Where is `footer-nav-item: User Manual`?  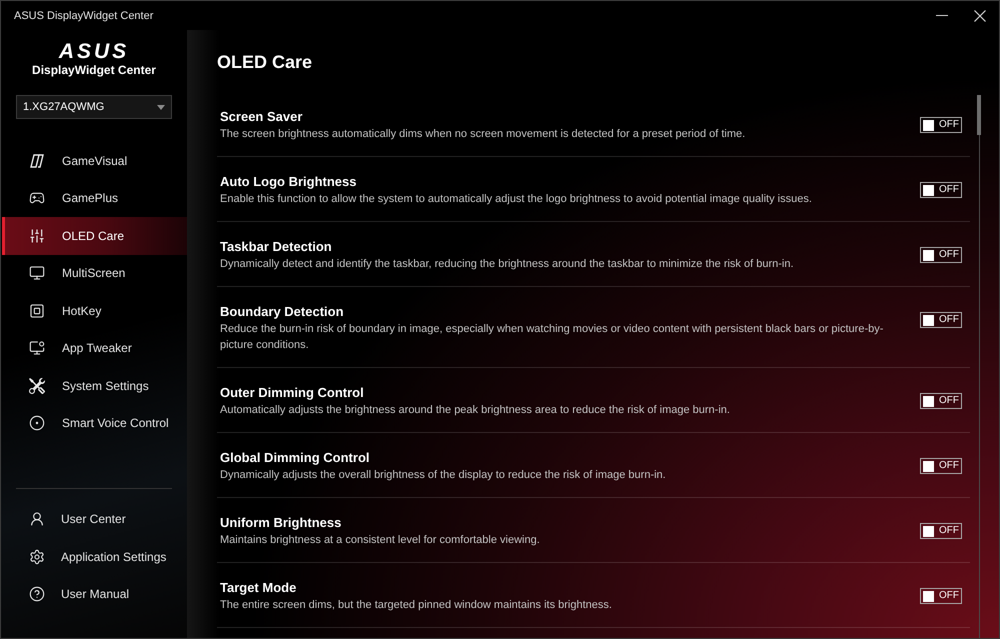 footer-nav-item: User Manual is located at coordinates (94, 594).